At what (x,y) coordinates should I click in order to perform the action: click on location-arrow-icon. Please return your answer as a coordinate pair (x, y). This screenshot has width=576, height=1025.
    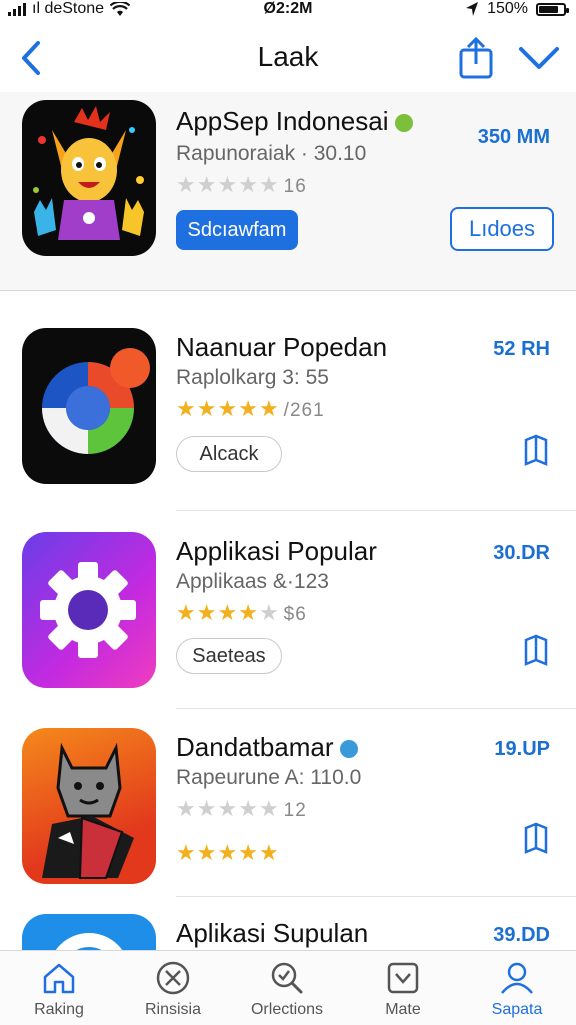
    Looking at the image, I should click on (472, 9).